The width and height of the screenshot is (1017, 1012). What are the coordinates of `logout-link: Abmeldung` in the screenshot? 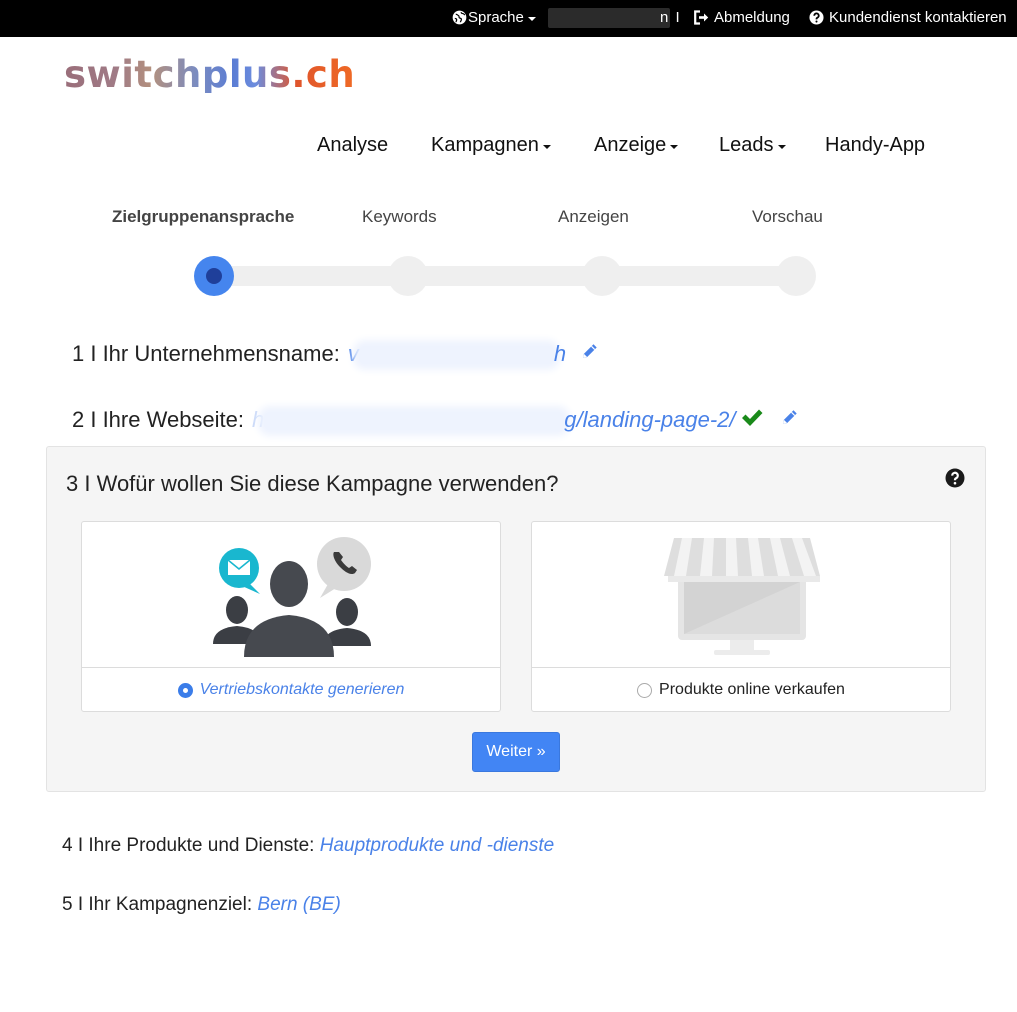 It's located at (741, 17).